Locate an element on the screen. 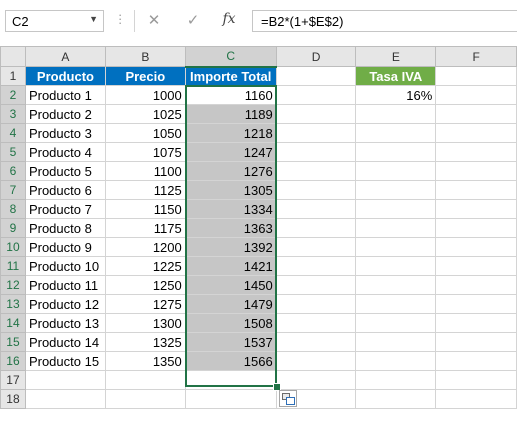 The height and width of the screenshot is (427, 517). row-header: 8 is located at coordinates (13, 209).